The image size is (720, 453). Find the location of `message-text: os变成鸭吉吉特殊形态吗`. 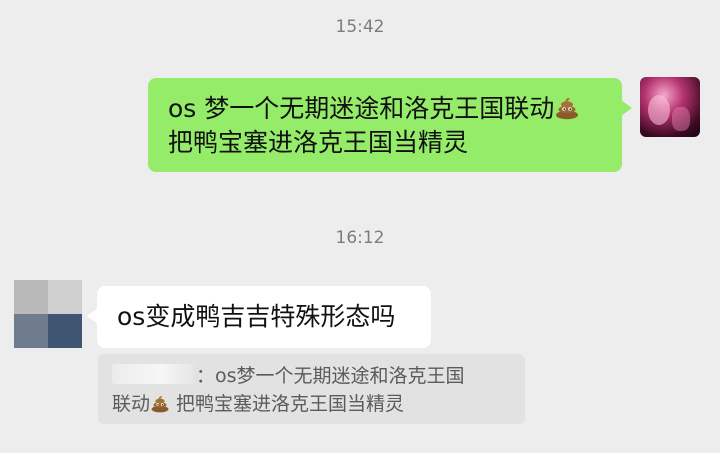

message-text: os变成鸭吉吉特殊形态吗 is located at coordinates (256, 316).